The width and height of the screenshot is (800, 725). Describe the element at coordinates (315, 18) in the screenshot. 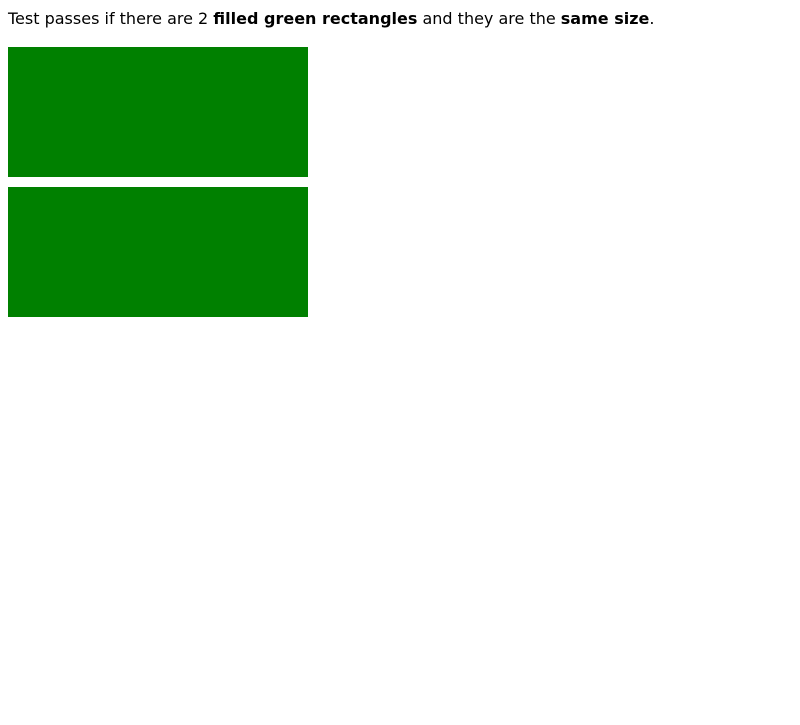

I see `instruction-emphasis-rectangles: filled green rectangles` at that location.